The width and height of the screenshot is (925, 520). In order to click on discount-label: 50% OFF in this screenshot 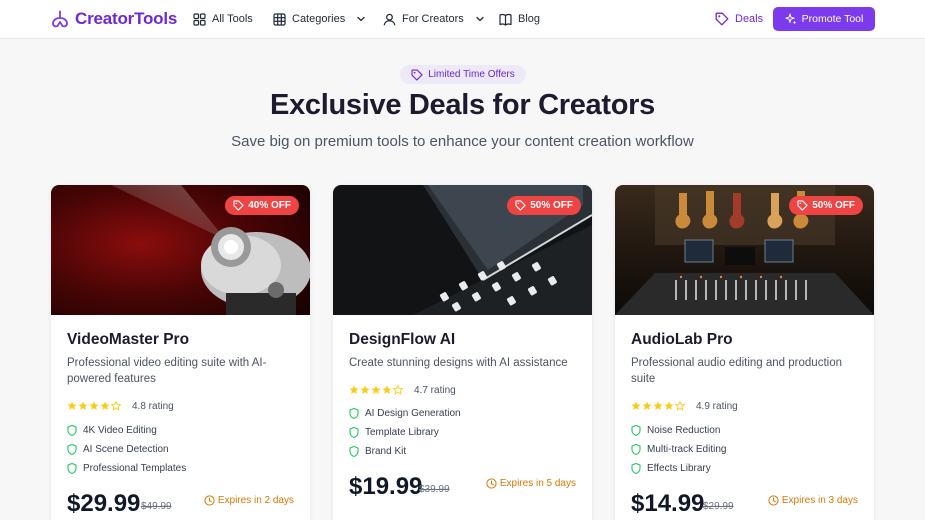, I will do `click(551, 205)`.